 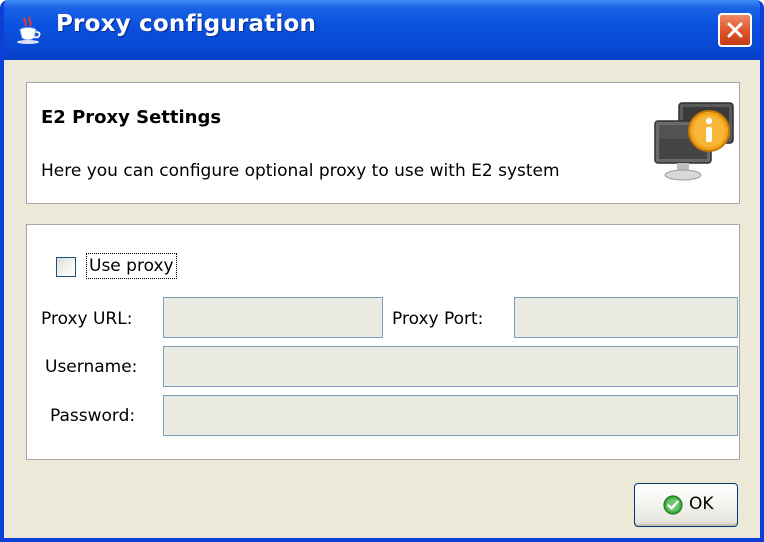 I want to click on proxy-url-label: Proxy URL:, so click(x=87, y=319).